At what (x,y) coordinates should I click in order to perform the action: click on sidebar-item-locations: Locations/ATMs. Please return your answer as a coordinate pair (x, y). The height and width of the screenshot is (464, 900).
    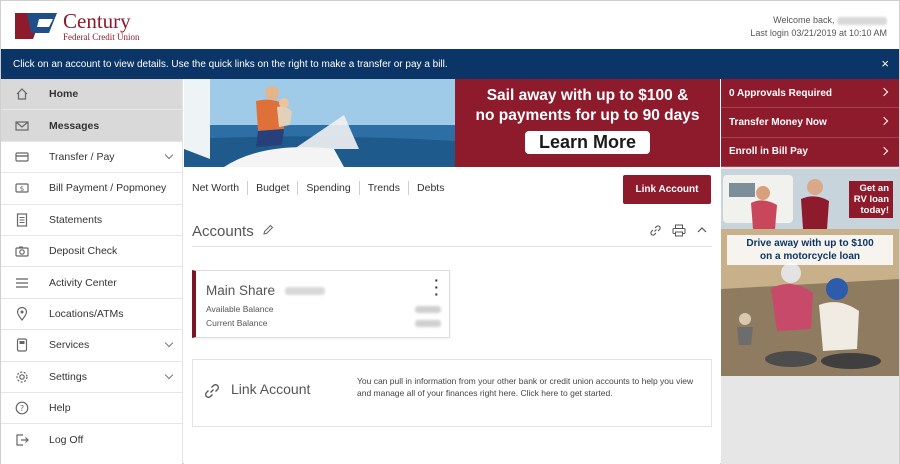
    Looking at the image, I should click on (91, 315).